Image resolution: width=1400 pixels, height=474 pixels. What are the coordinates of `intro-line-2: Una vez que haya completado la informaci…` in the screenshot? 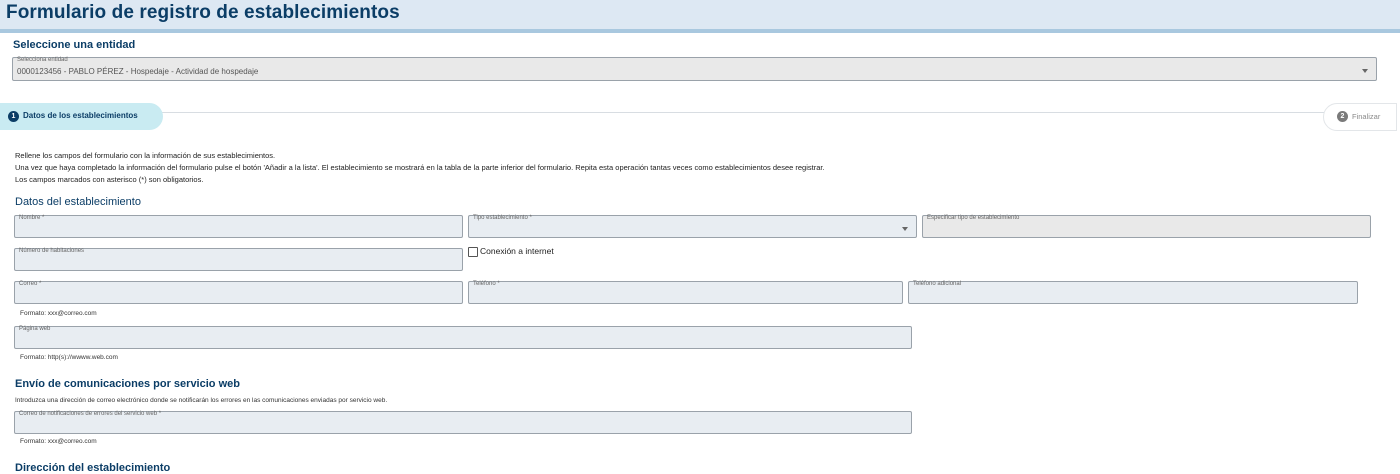 It's located at (420, 167).